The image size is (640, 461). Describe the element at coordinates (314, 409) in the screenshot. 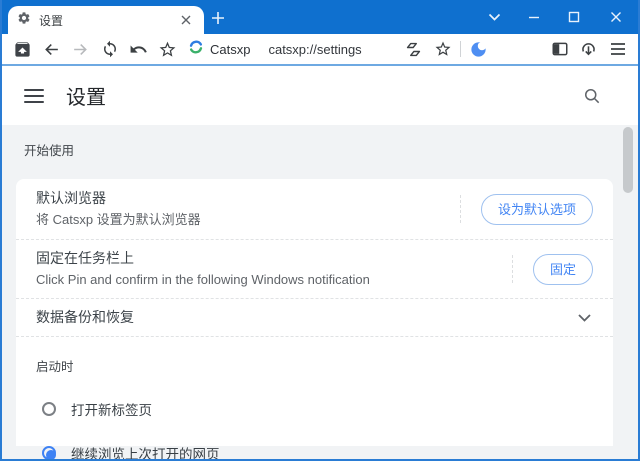

I see `startup-option-newtab: 打开新标签页` at that location.